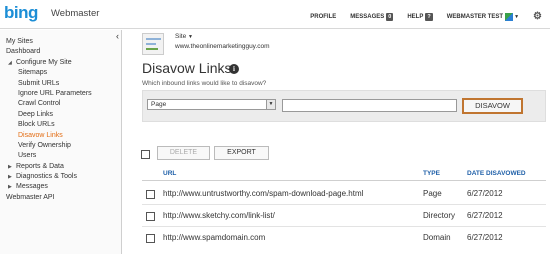 This screenshot has height=254, width=550. Describe the element at coordinates (49, 94) in the screenshot. I see `sidebar-item-ignore-url-parameters: Ignore URL Parameters` at that location.